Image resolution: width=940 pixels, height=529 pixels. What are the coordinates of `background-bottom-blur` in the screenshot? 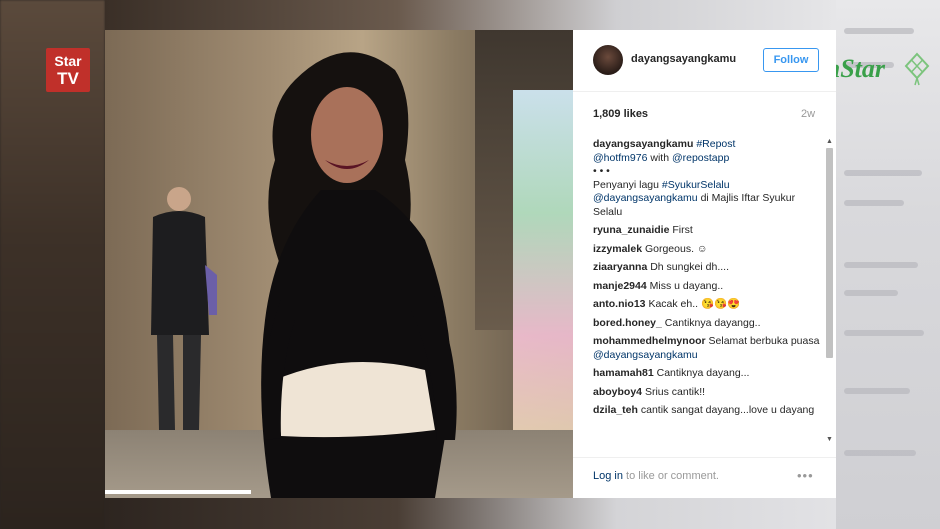 It's located at (470, 513).